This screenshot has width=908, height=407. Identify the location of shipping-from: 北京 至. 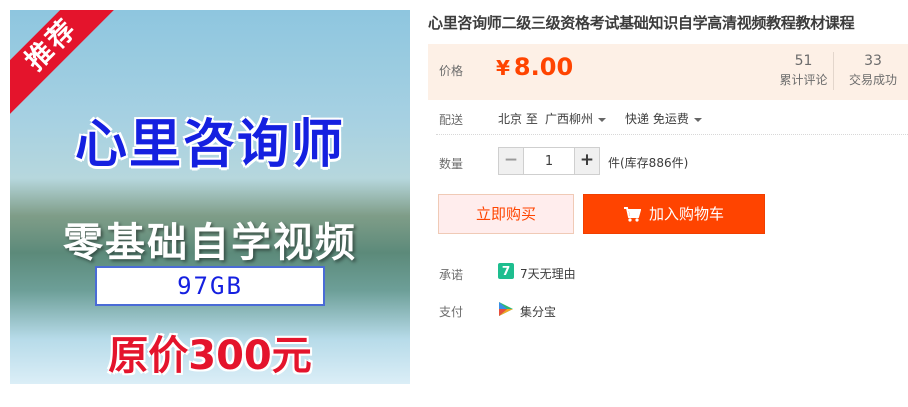
(518, 119).